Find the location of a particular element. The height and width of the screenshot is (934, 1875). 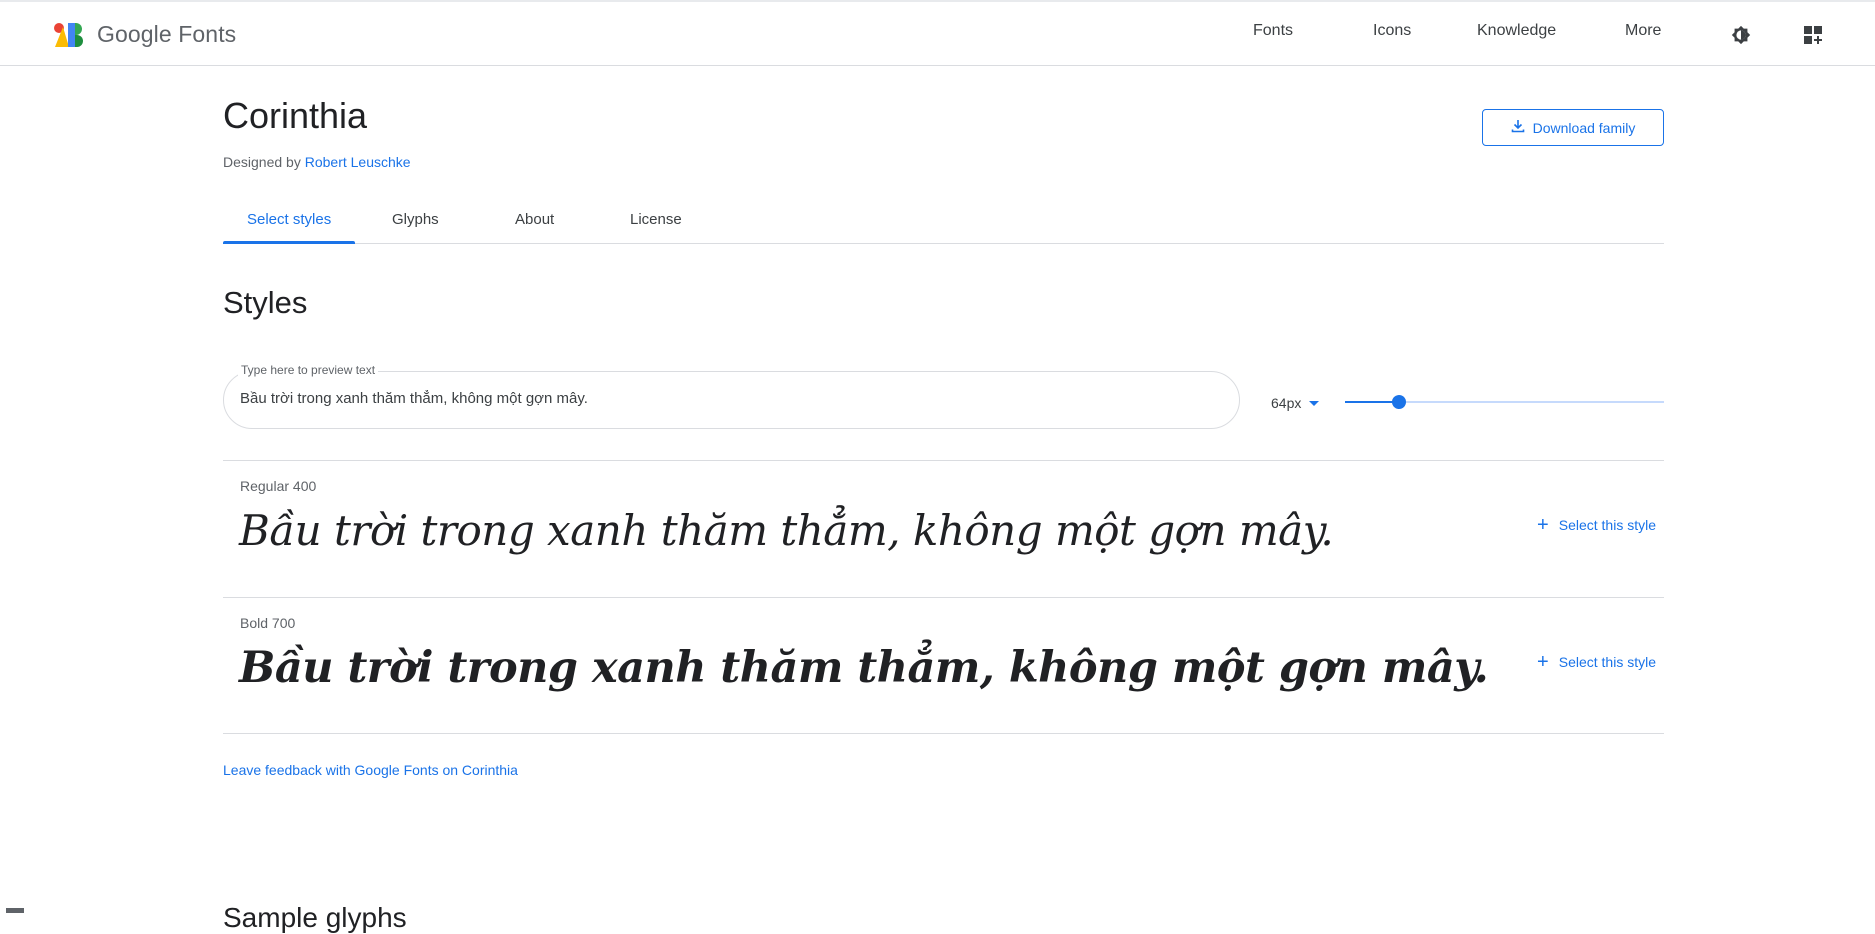

family-tabs: Select styles Glyphs About License is located at coordinates (943, 222).